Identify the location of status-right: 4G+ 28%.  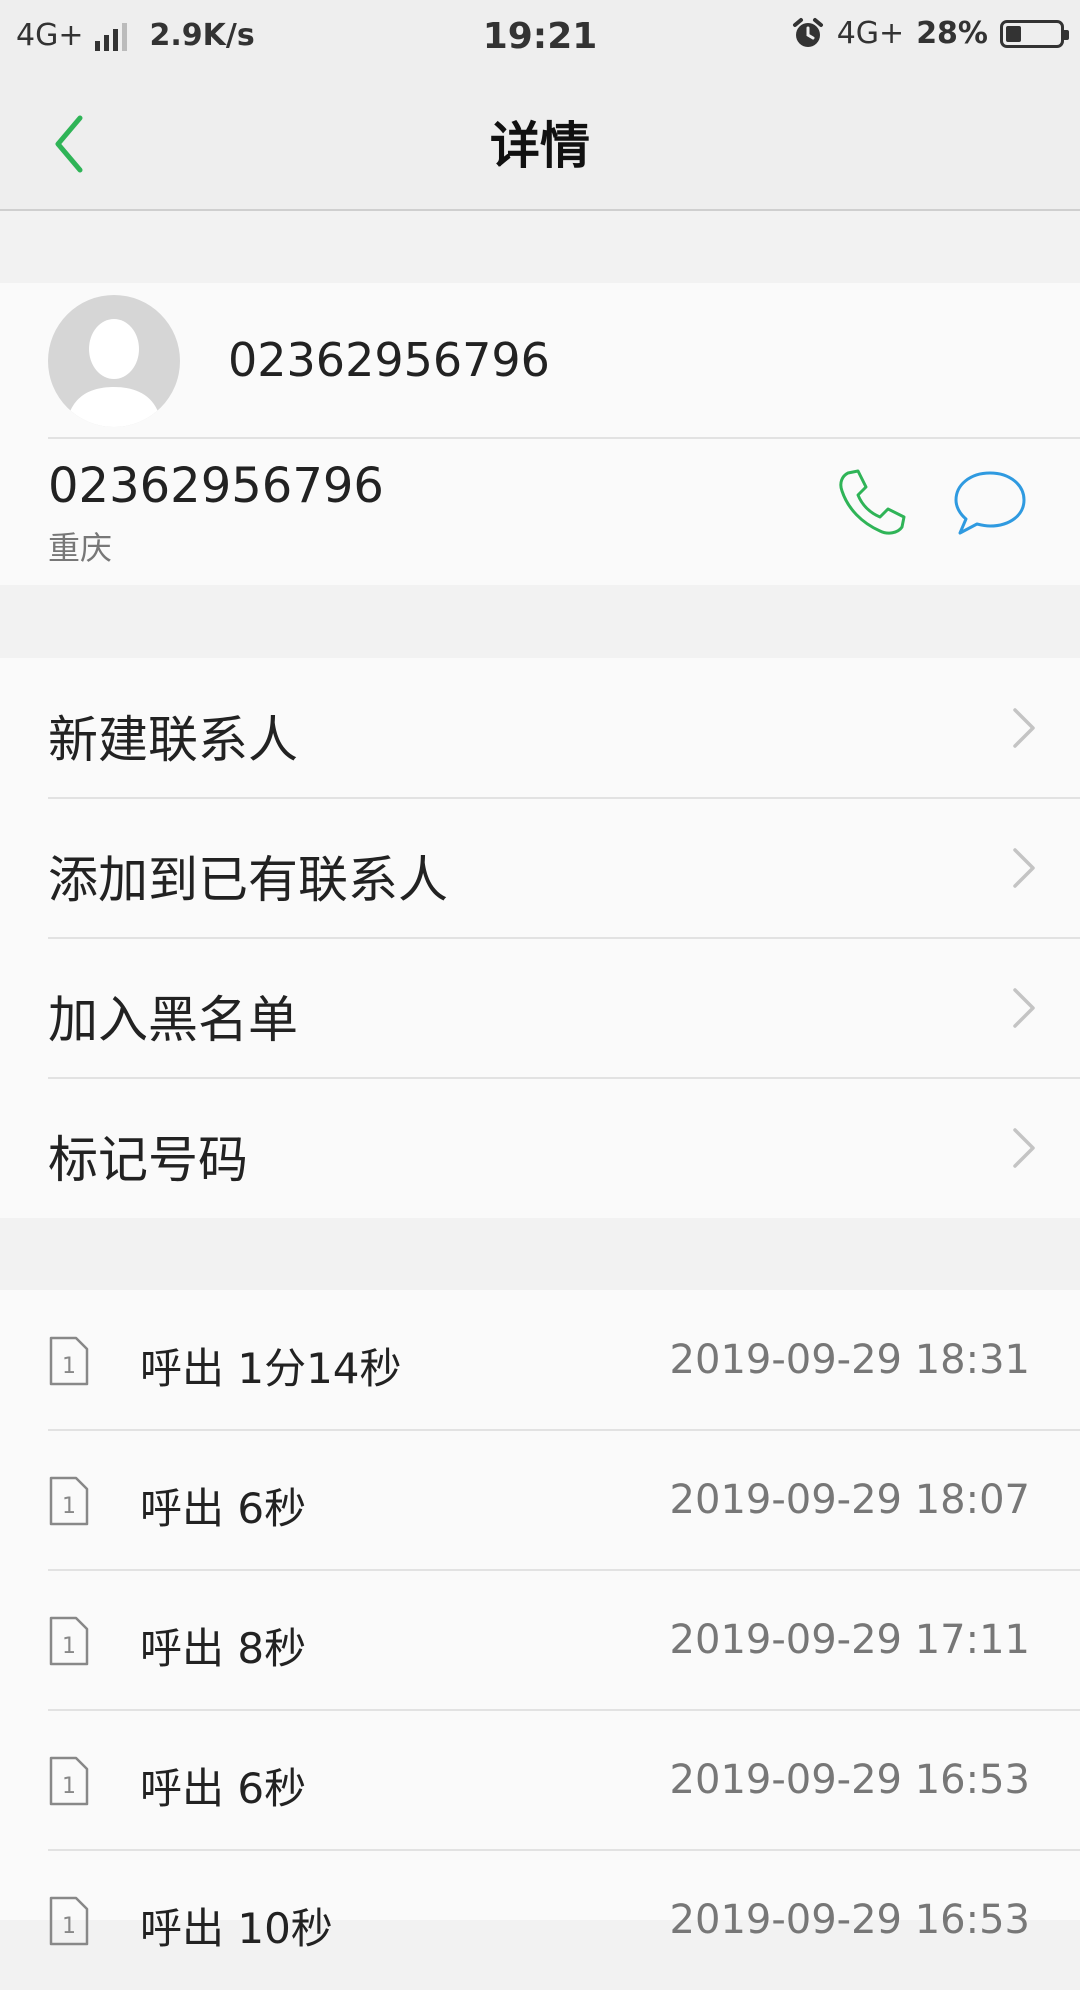
(930, 33).